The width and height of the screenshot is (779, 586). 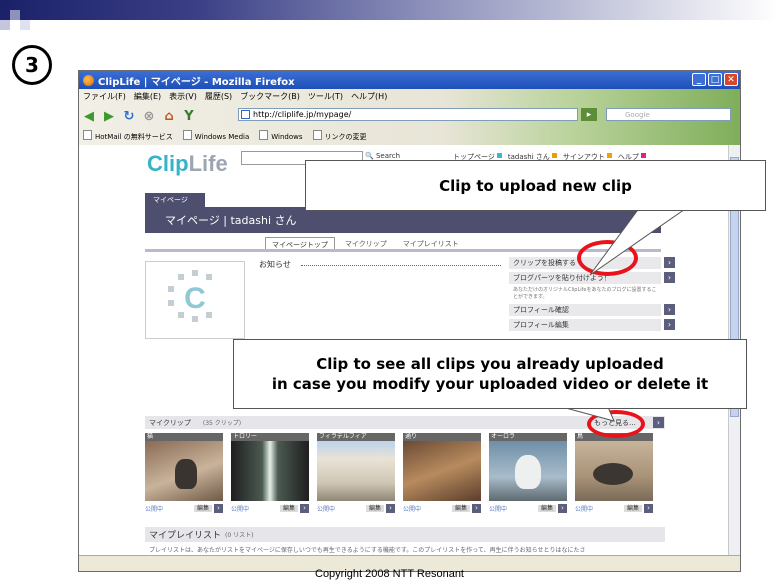 I want to click on clip-item: 通り 公開中 編集 ›, so click(x=442, y=473).